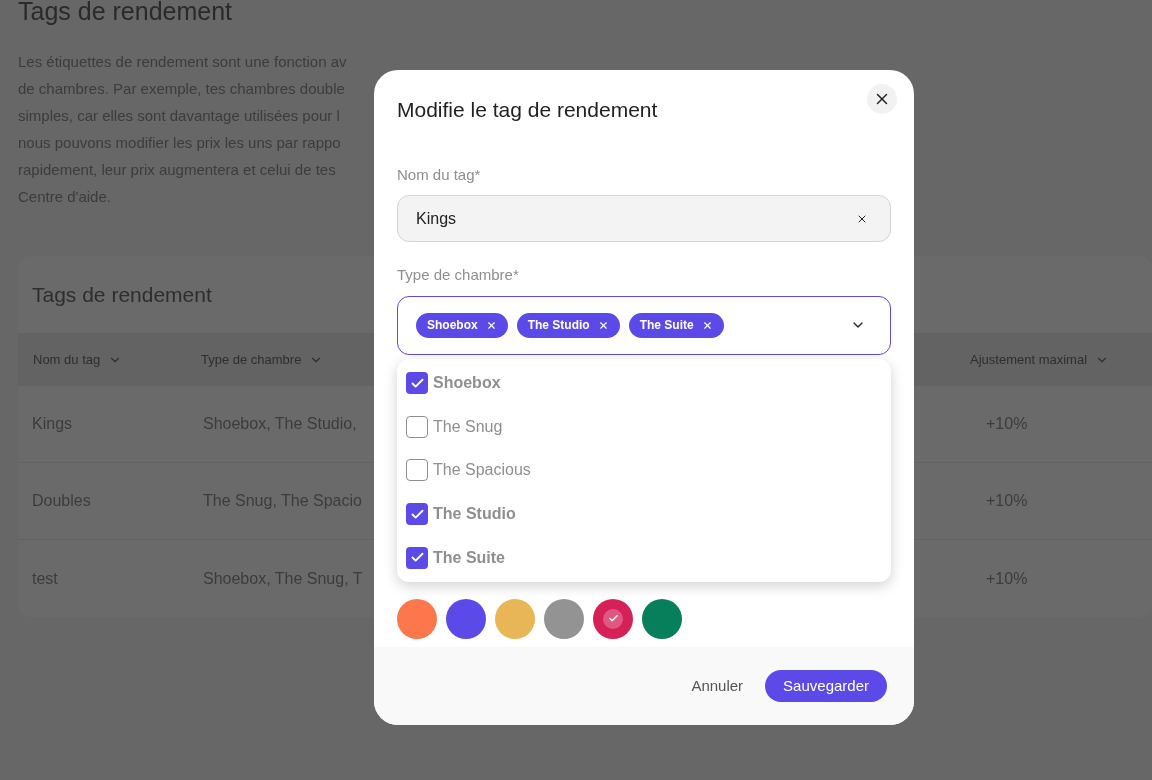  Describe the element at coordinates (467, 383) in the screenshot. I see `option-label: Shoebox` at that location.